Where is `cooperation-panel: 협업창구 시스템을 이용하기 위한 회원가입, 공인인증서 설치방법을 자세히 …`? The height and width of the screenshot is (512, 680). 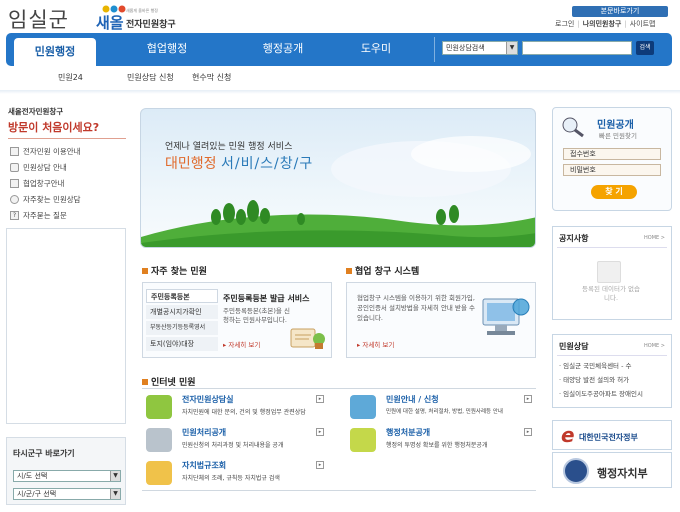
cooperation-panel: 협업창구 시스템을 이용하기 위한 회원가입, 공인인증서 설치방법을 자세히 … is located at coordinates (441, 320).